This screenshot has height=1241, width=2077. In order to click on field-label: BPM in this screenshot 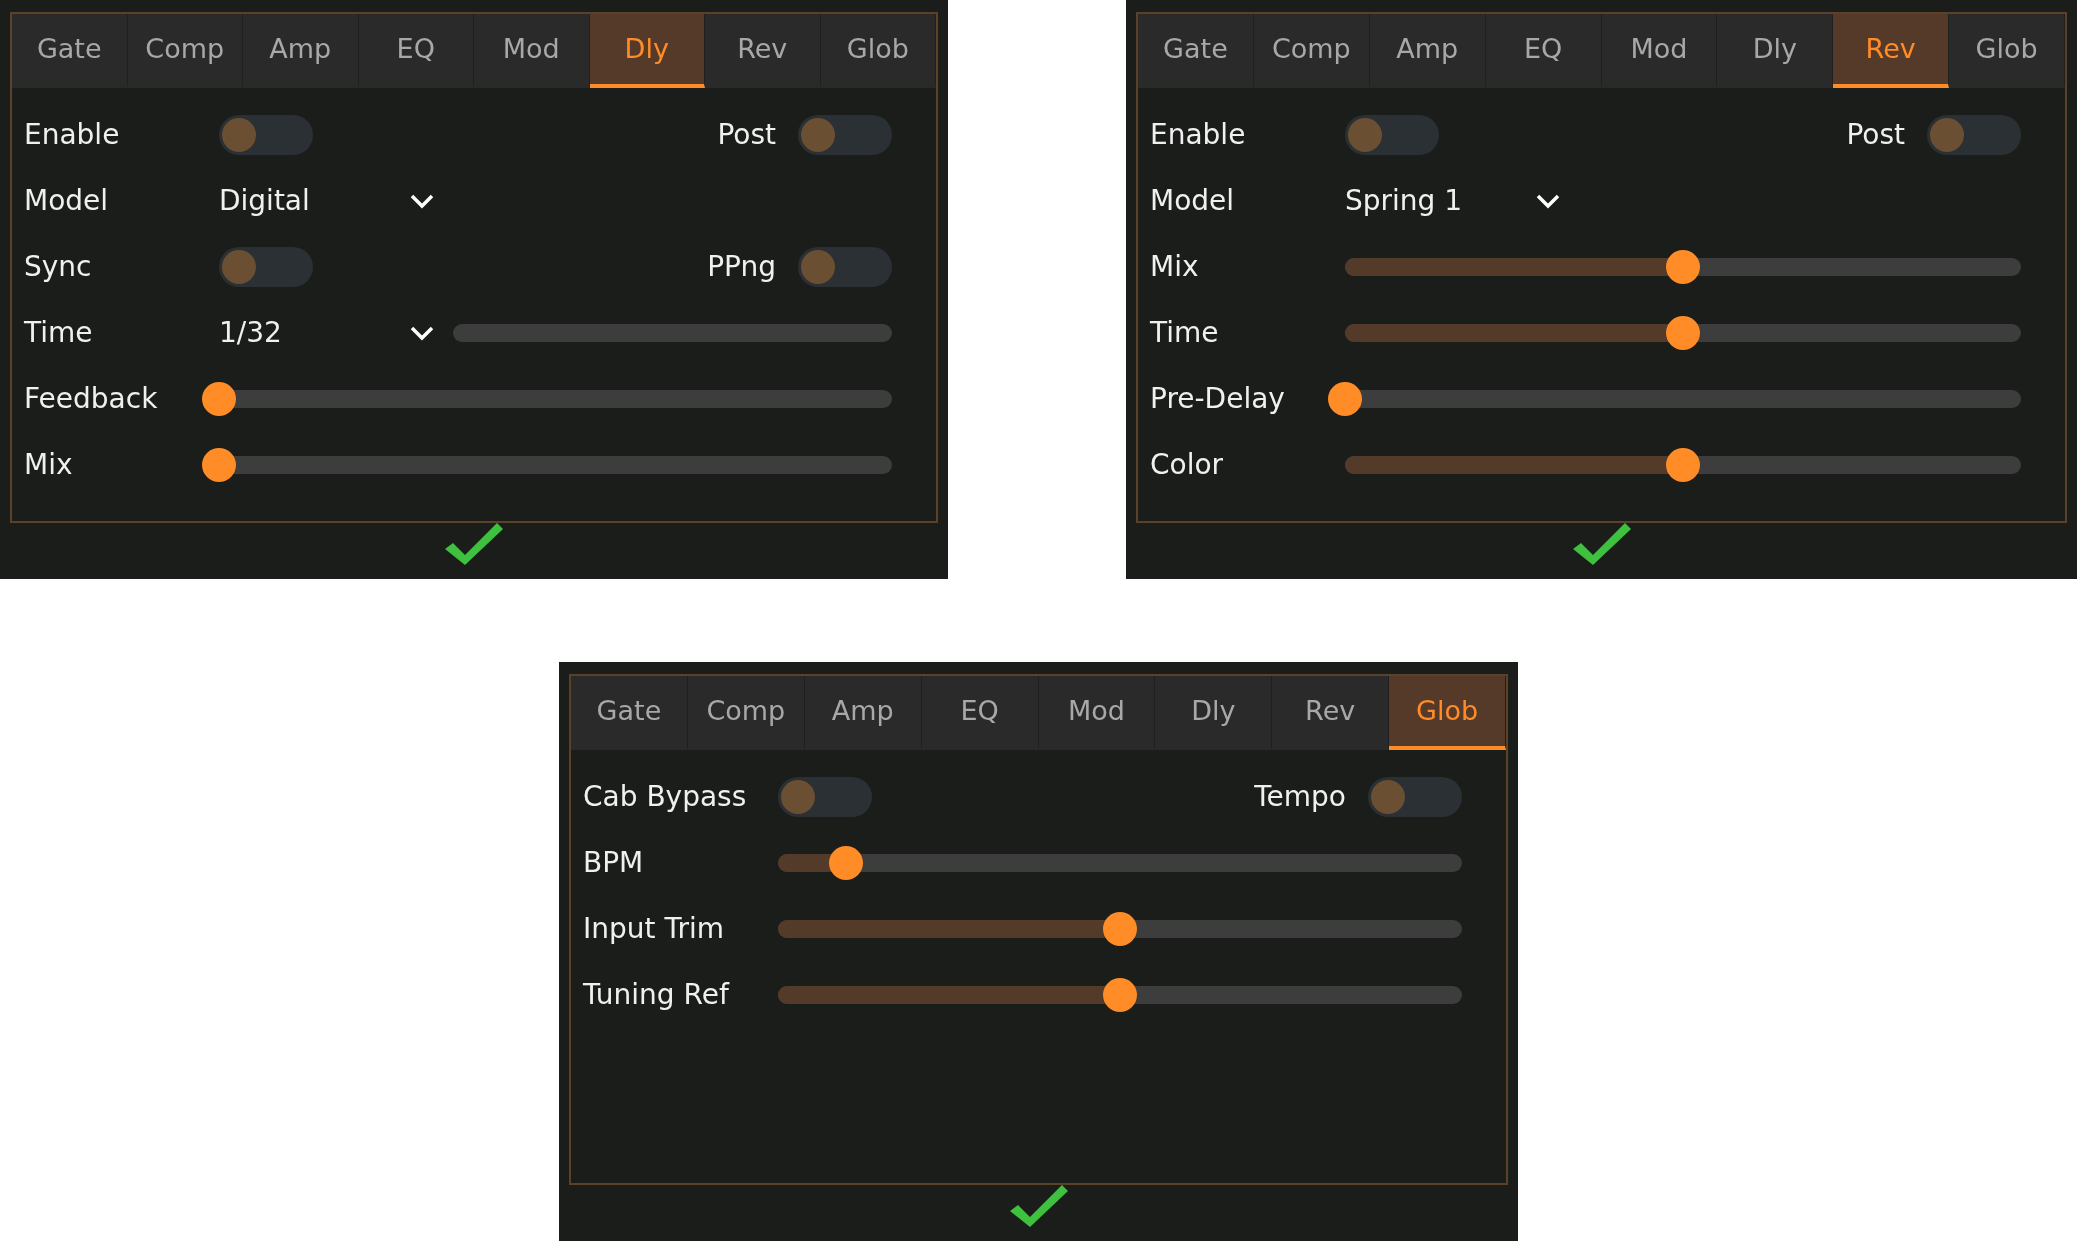, I will do `click(614, 863)`.